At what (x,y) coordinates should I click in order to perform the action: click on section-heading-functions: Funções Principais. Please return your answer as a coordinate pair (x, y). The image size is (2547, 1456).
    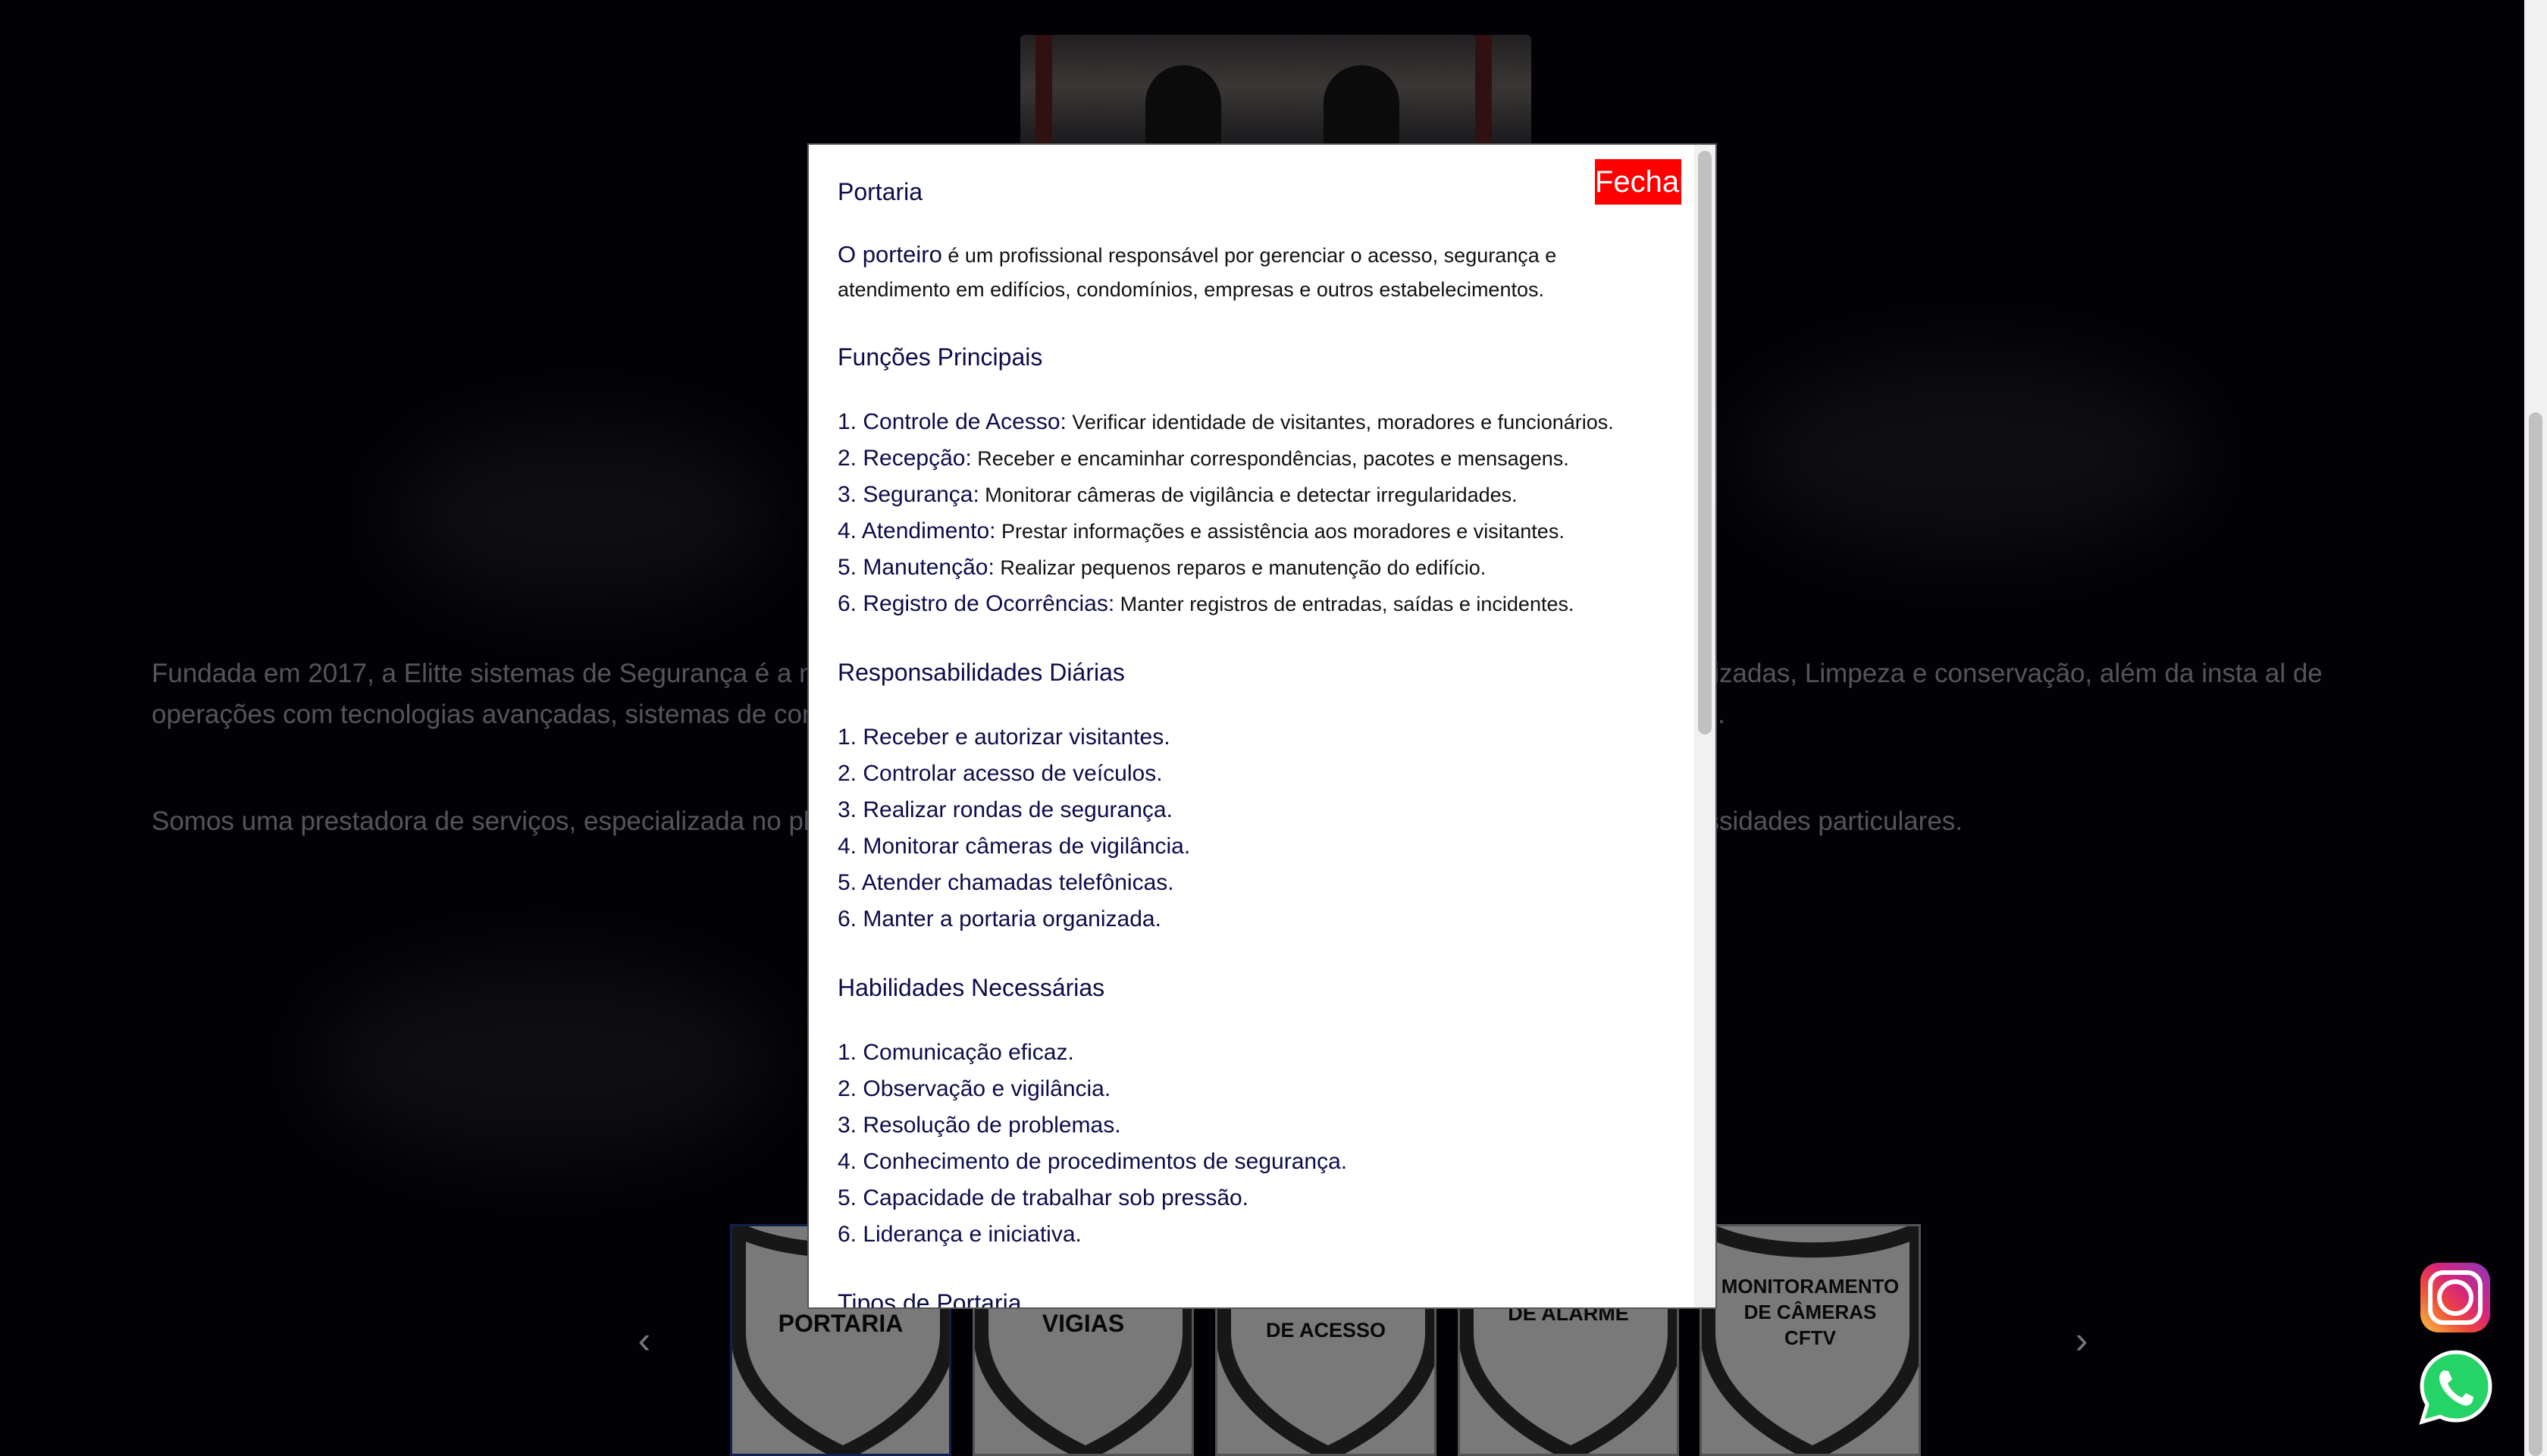
    Looking at the image, I should click on (940, 357).